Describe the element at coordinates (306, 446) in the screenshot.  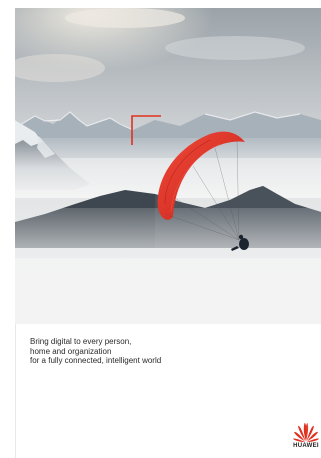
I see `brand-name: HUAWEI` at that location.